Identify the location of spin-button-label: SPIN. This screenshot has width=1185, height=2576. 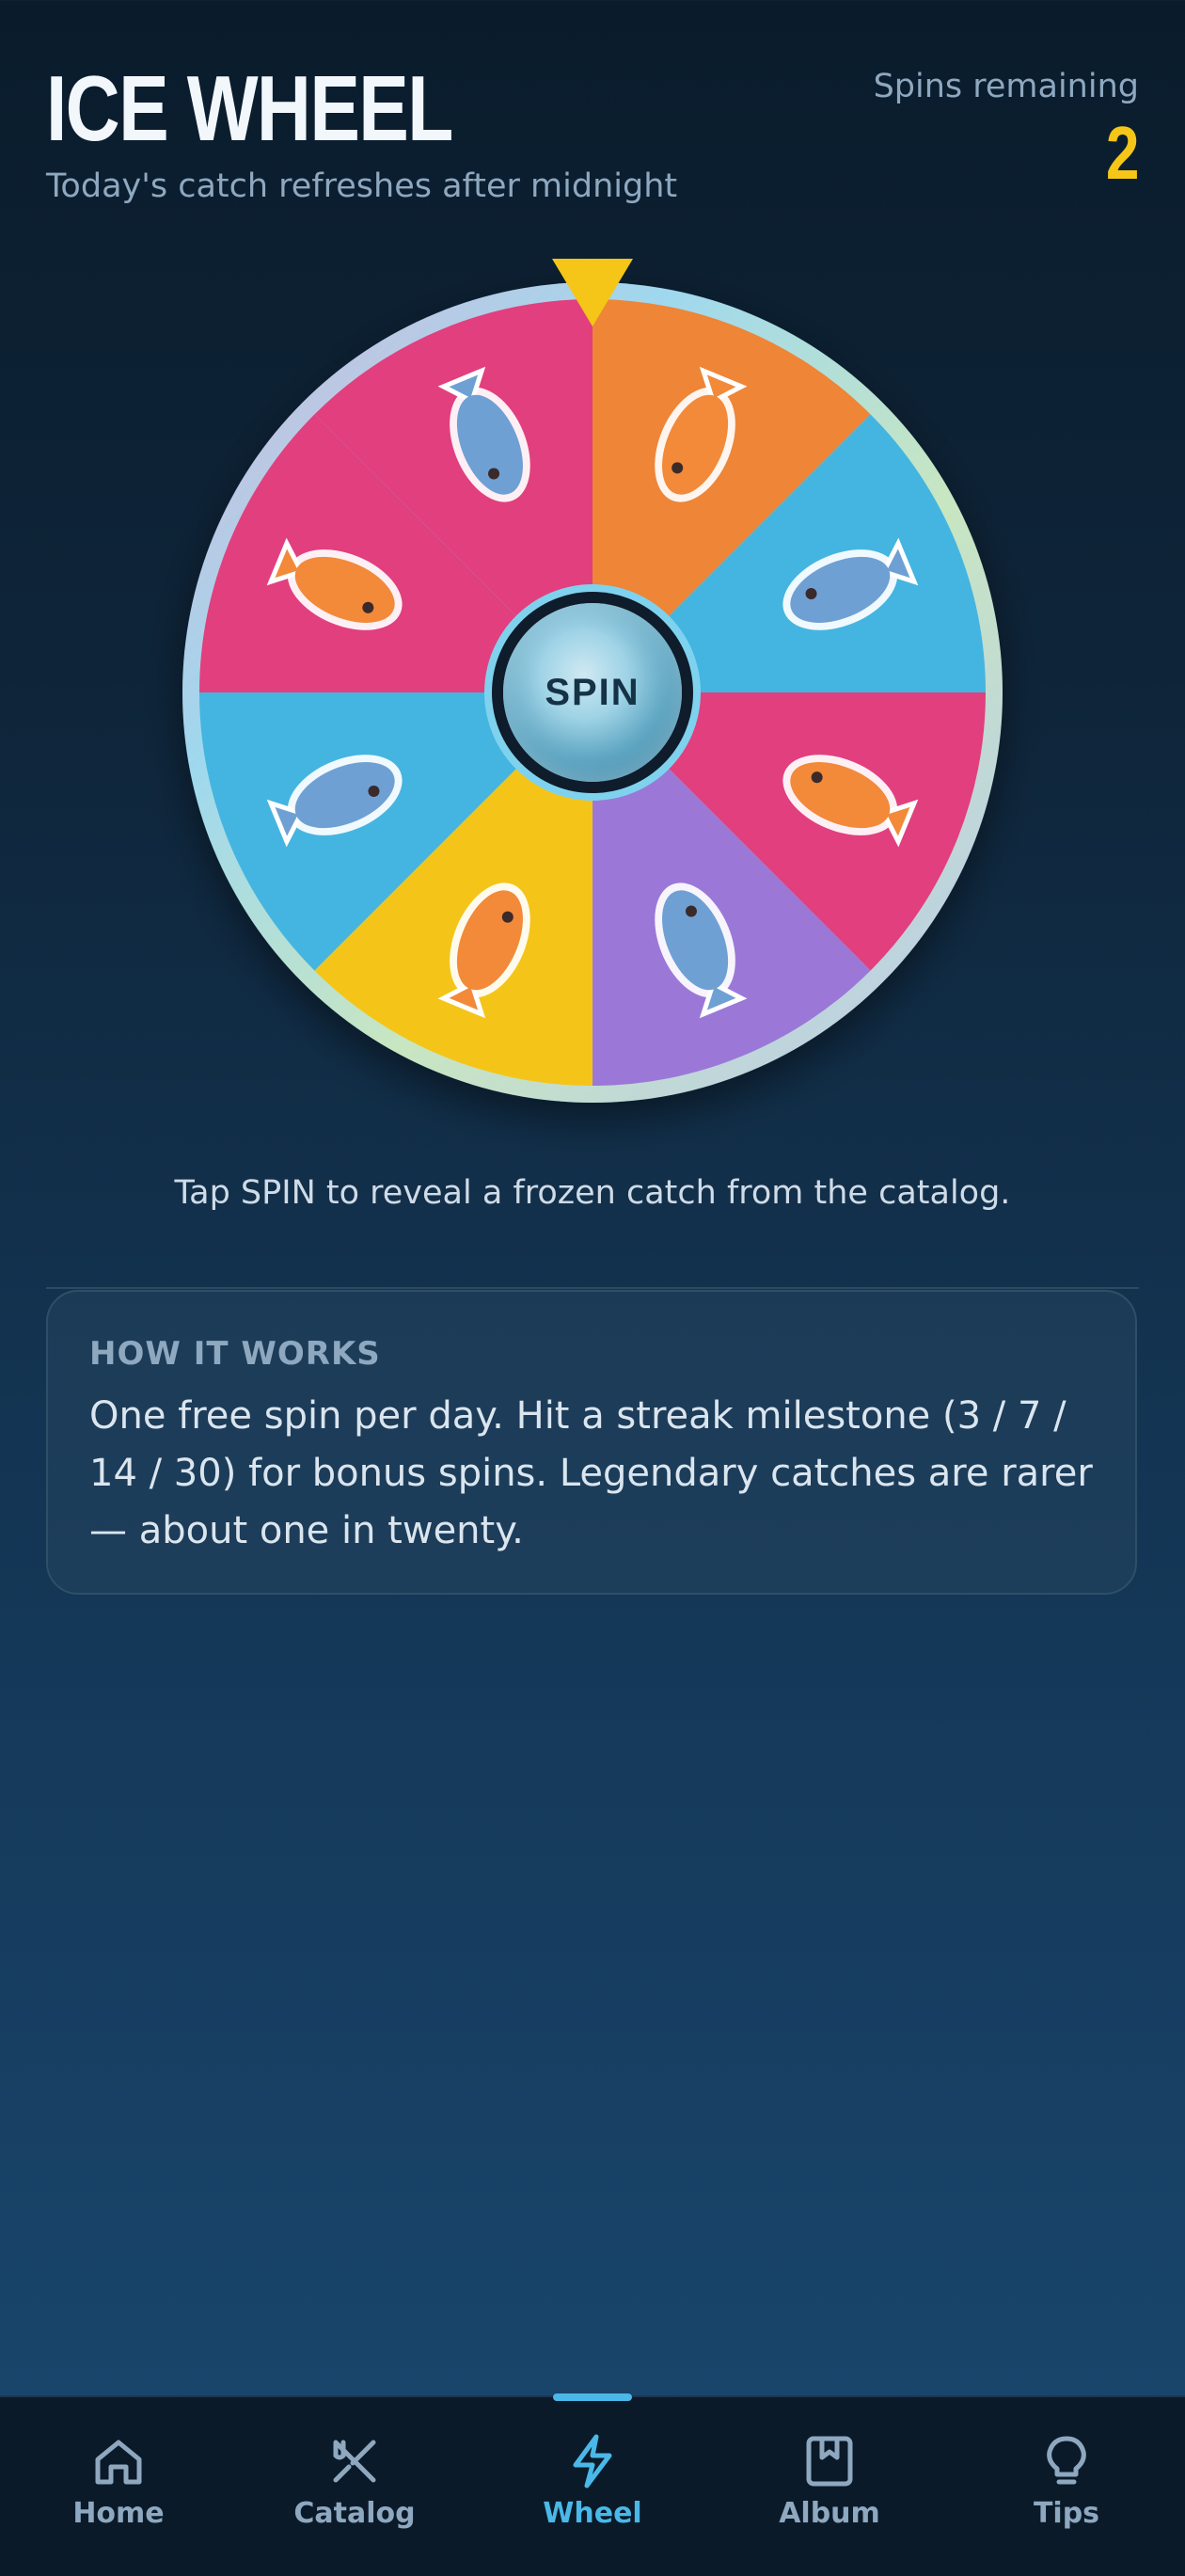
(592, 692).